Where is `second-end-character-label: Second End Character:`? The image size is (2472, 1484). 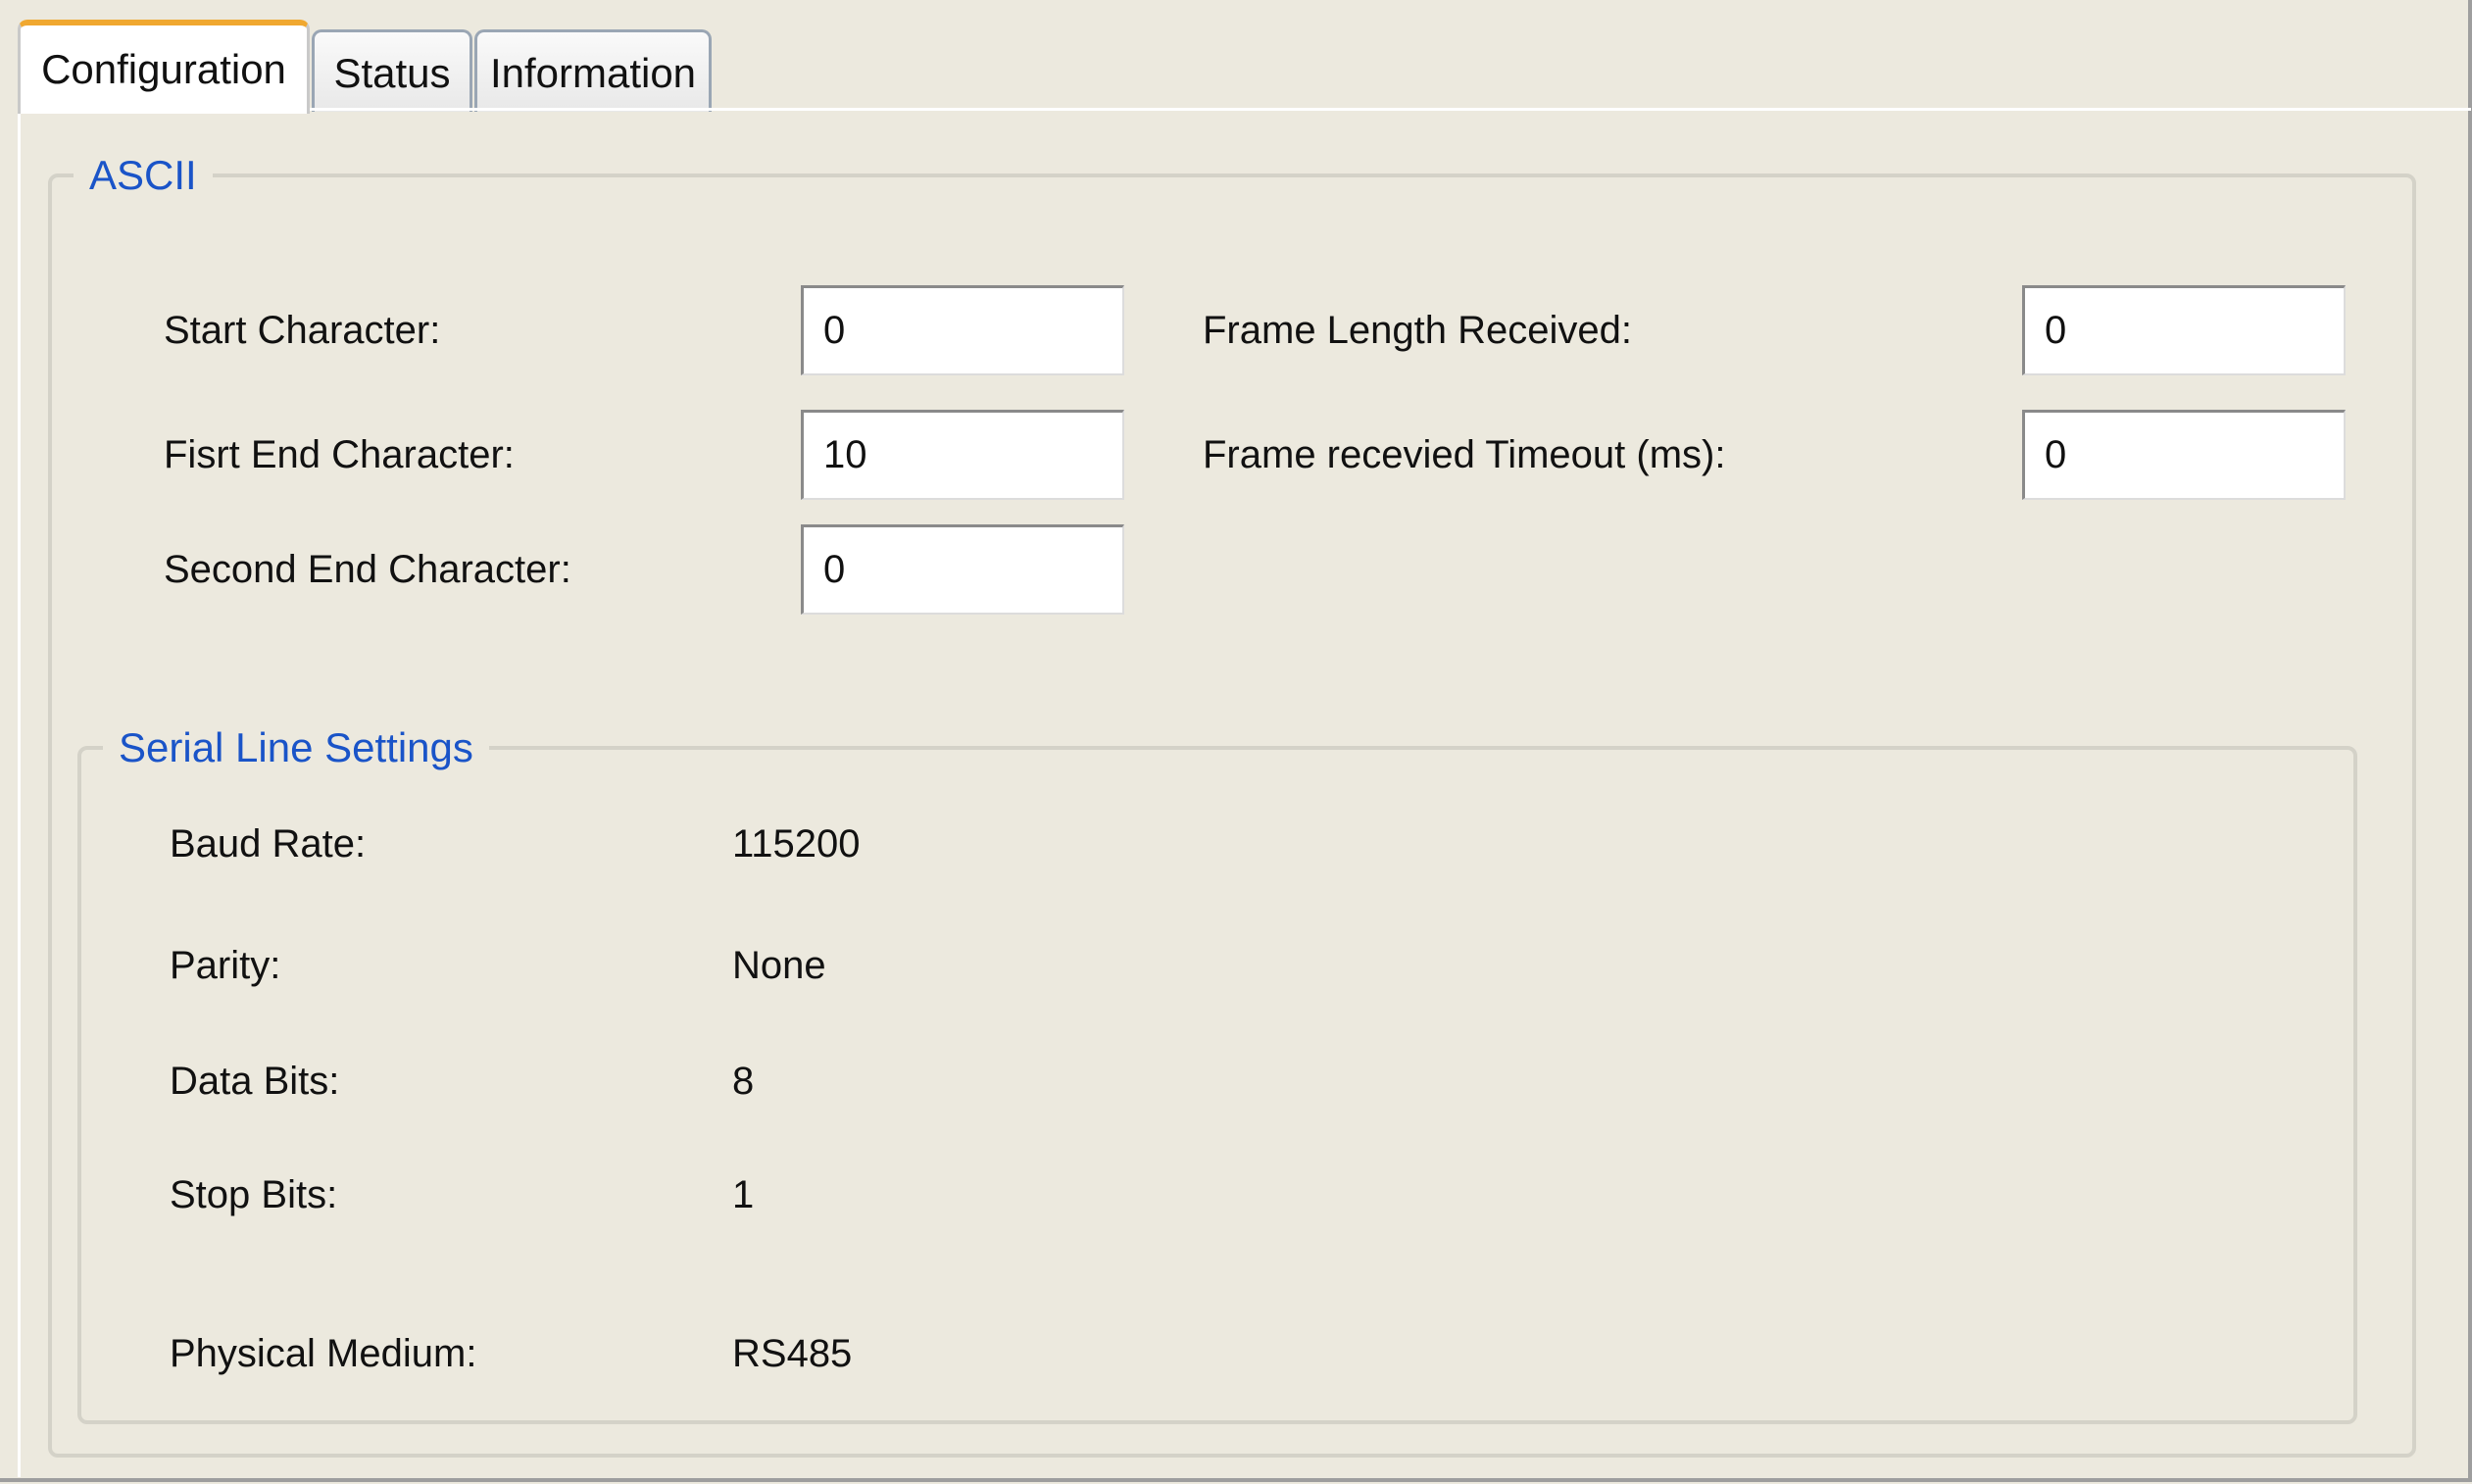 second-end-character-label: Second End Character: is located at coordinates (367, 569).